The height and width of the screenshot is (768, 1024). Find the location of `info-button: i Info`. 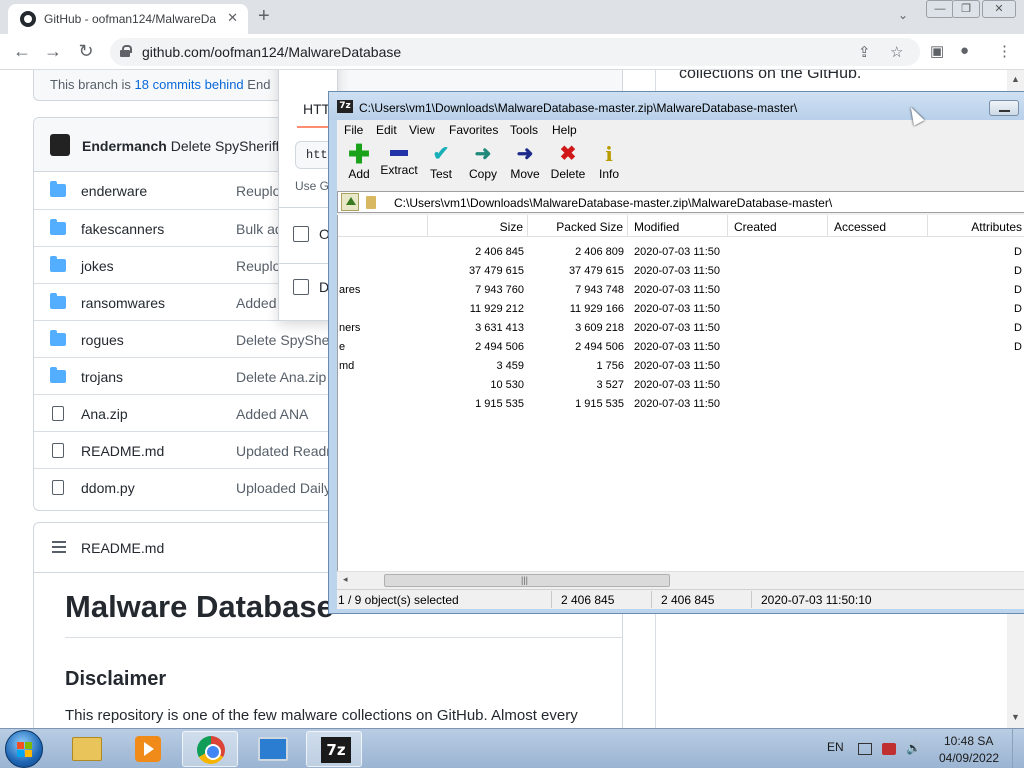

info-button: i Info is located at coordinates (609, 164).